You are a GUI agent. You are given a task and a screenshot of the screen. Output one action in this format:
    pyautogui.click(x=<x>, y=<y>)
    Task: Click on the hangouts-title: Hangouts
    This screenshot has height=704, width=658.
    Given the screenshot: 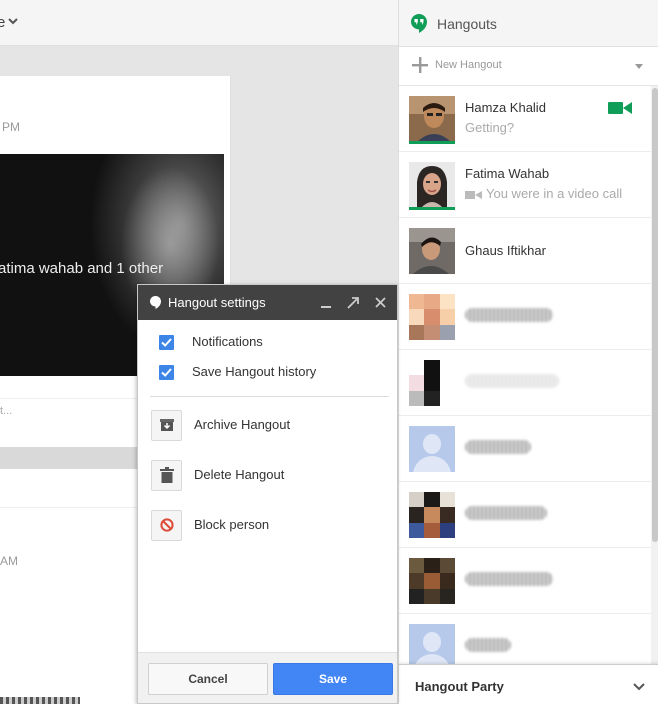 What is the action you would take?
    pyautogui.click(x=467, y=24)
    